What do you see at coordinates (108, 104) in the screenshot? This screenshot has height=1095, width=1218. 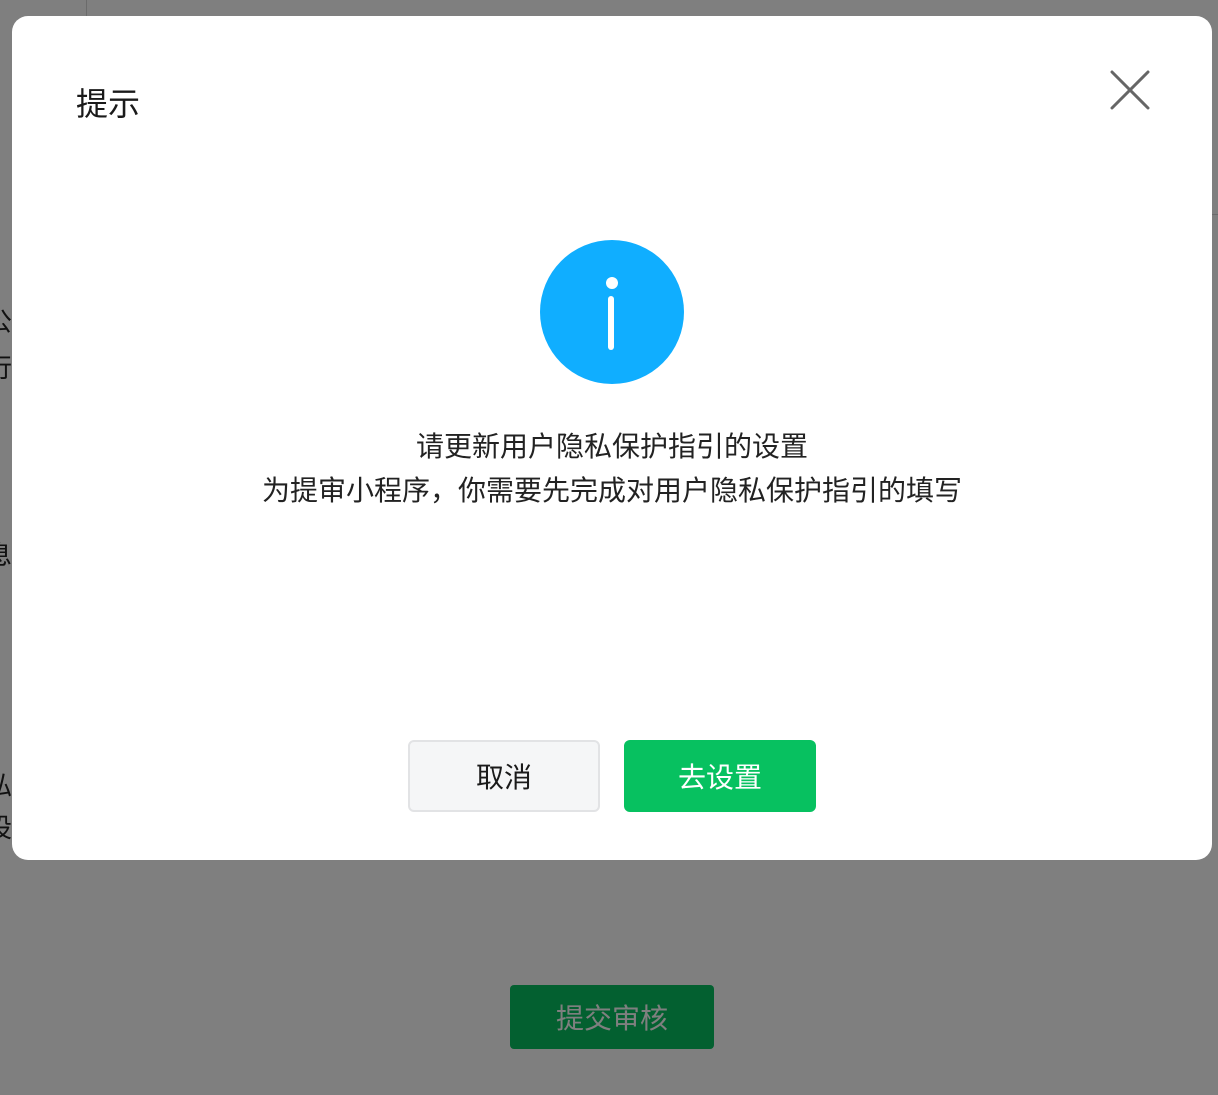 I see `dialog-title: 提示` at bounding box center [108, 104].